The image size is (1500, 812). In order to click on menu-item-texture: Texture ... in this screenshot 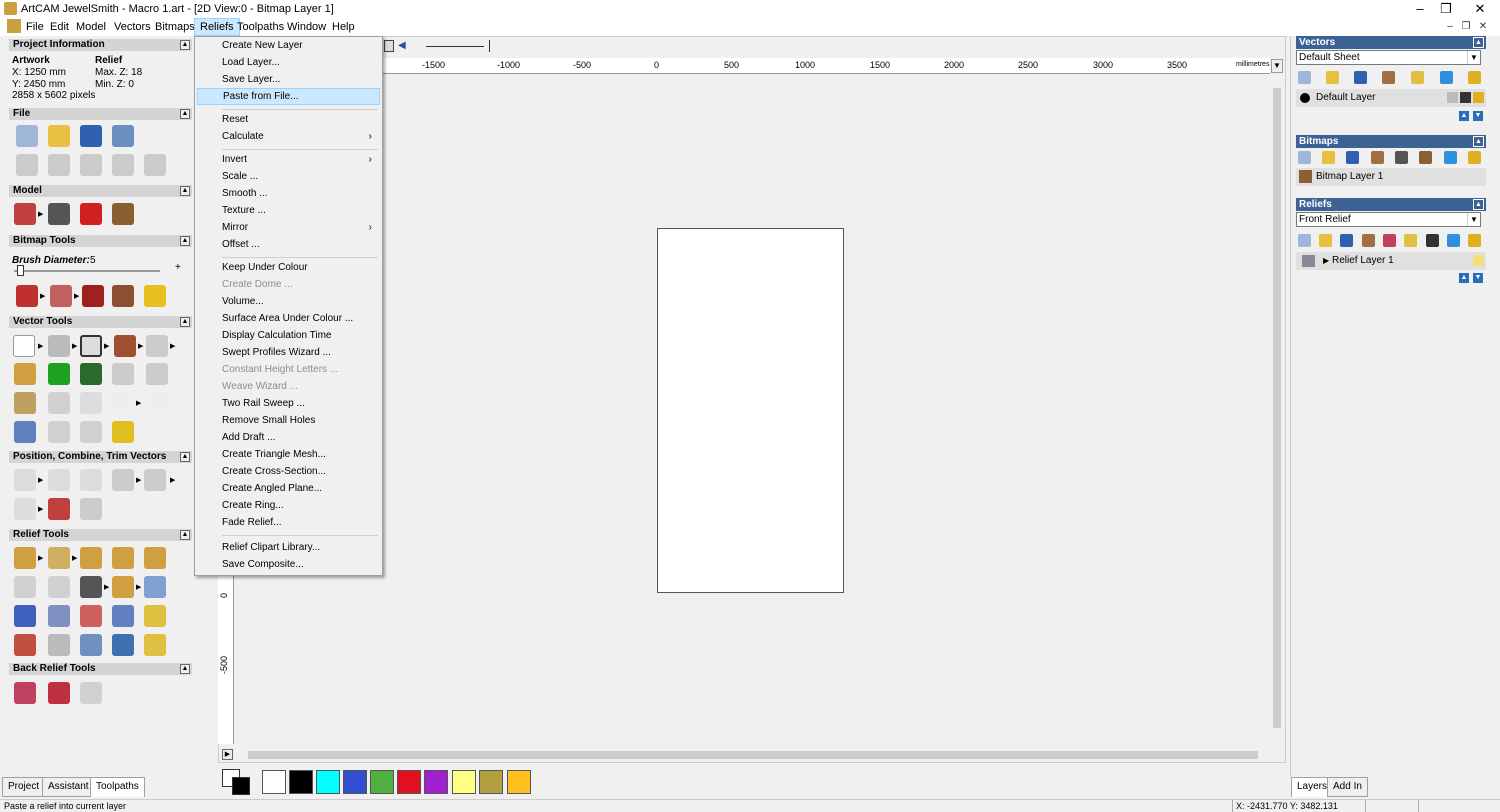, I will do `click(288, 210)`.